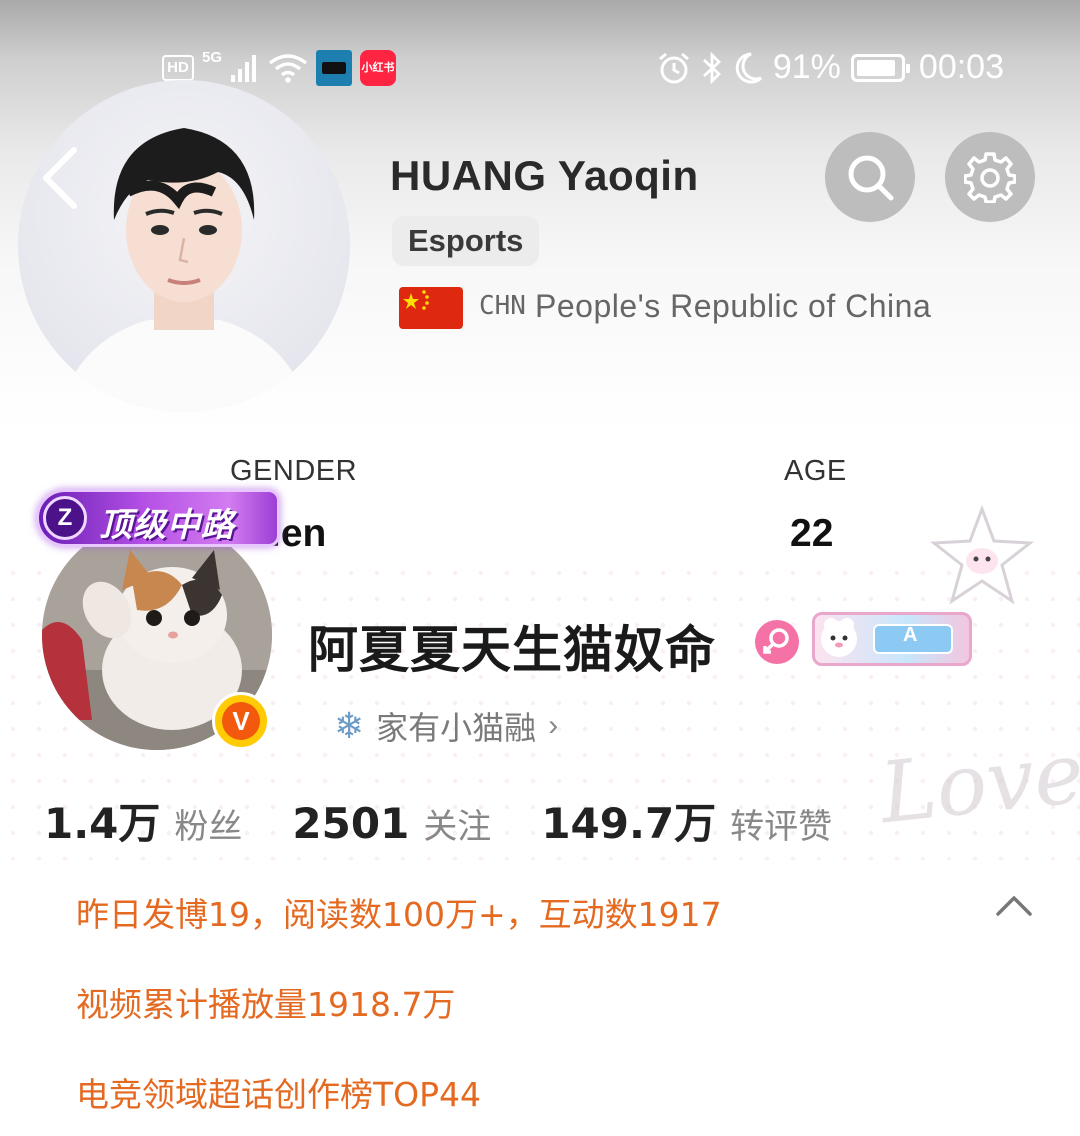  I want to click on battery-level, so click(875, 67).